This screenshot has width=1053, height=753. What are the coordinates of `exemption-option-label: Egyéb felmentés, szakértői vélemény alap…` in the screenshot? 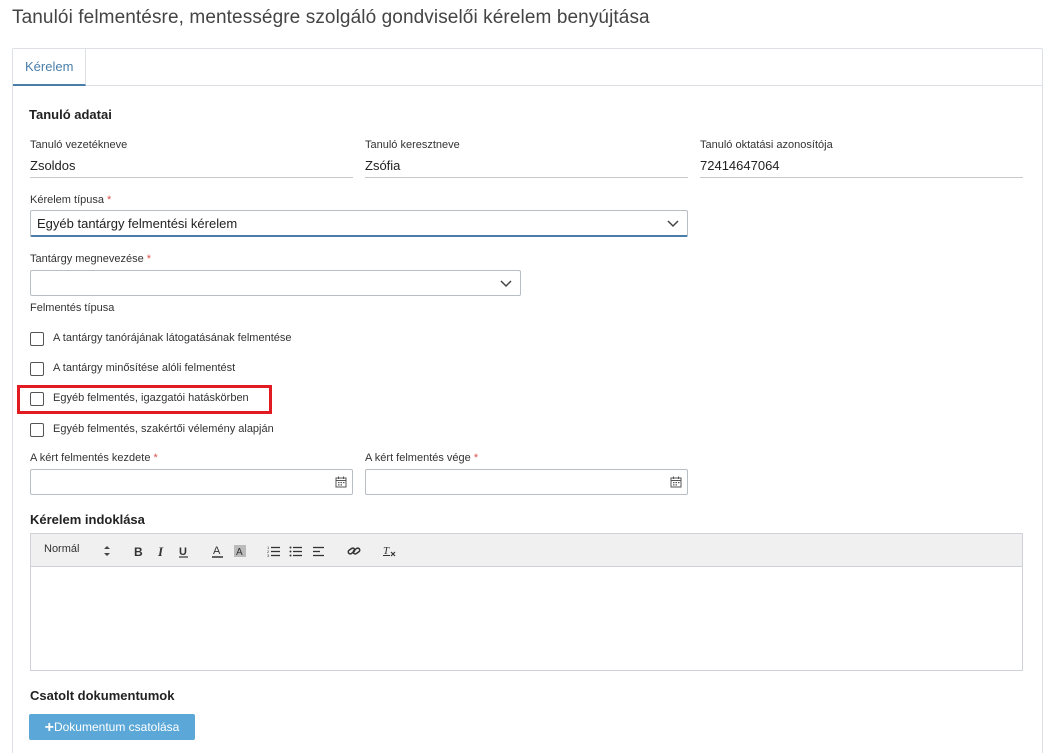 It's located at (163, 429).